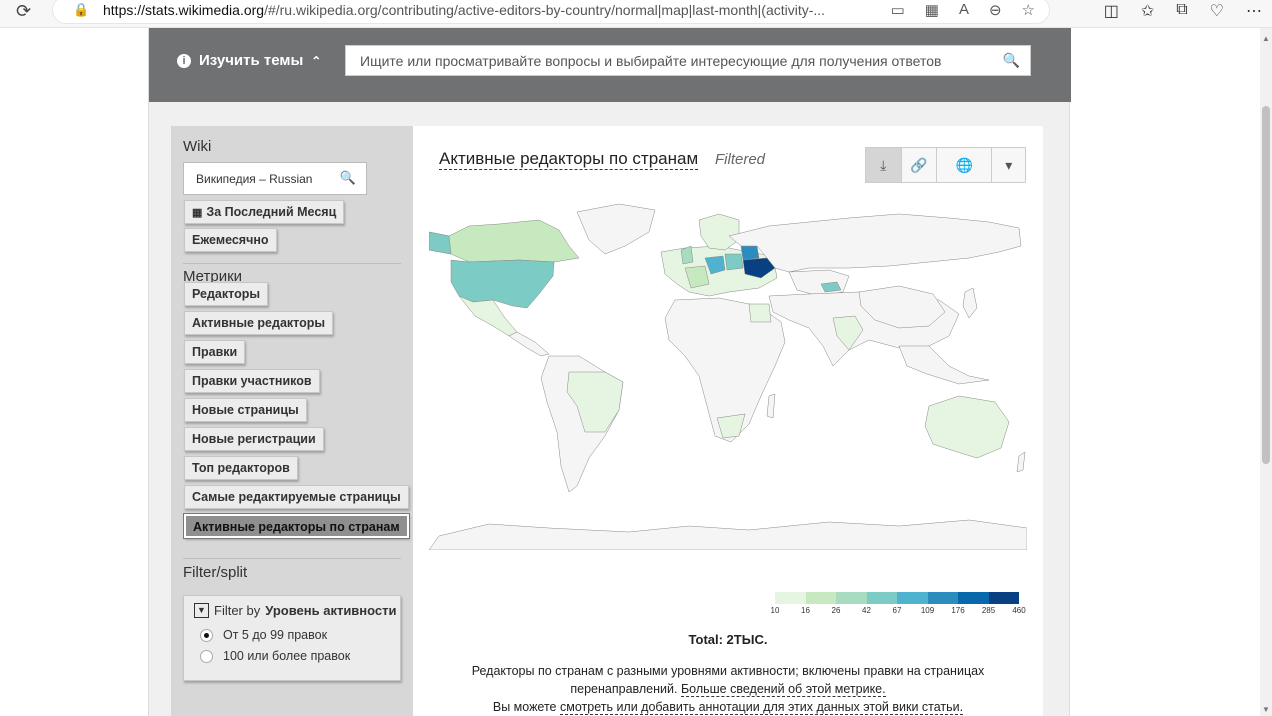 The height and width of the screenshot is (716, 1272). What do you see at coordinates (760, 313) in the screenshot?
I see `map-country-egypt` at bounding box center [760, 313].